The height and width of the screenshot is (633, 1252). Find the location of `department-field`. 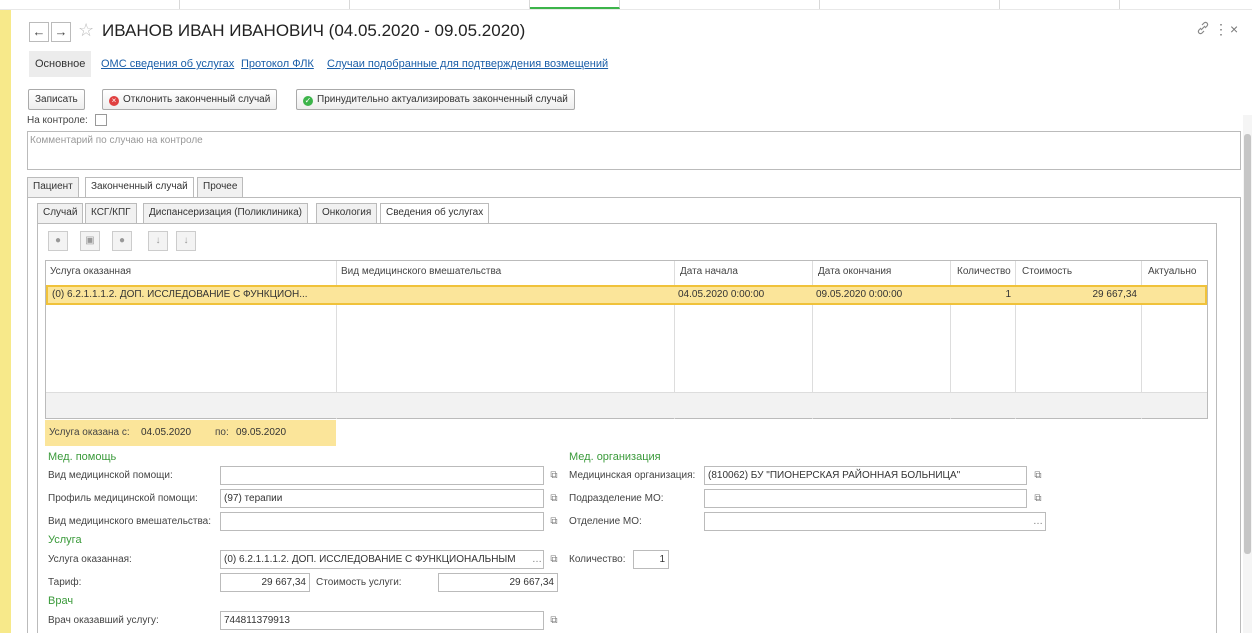

department-field is located at coordinates (875, 521).